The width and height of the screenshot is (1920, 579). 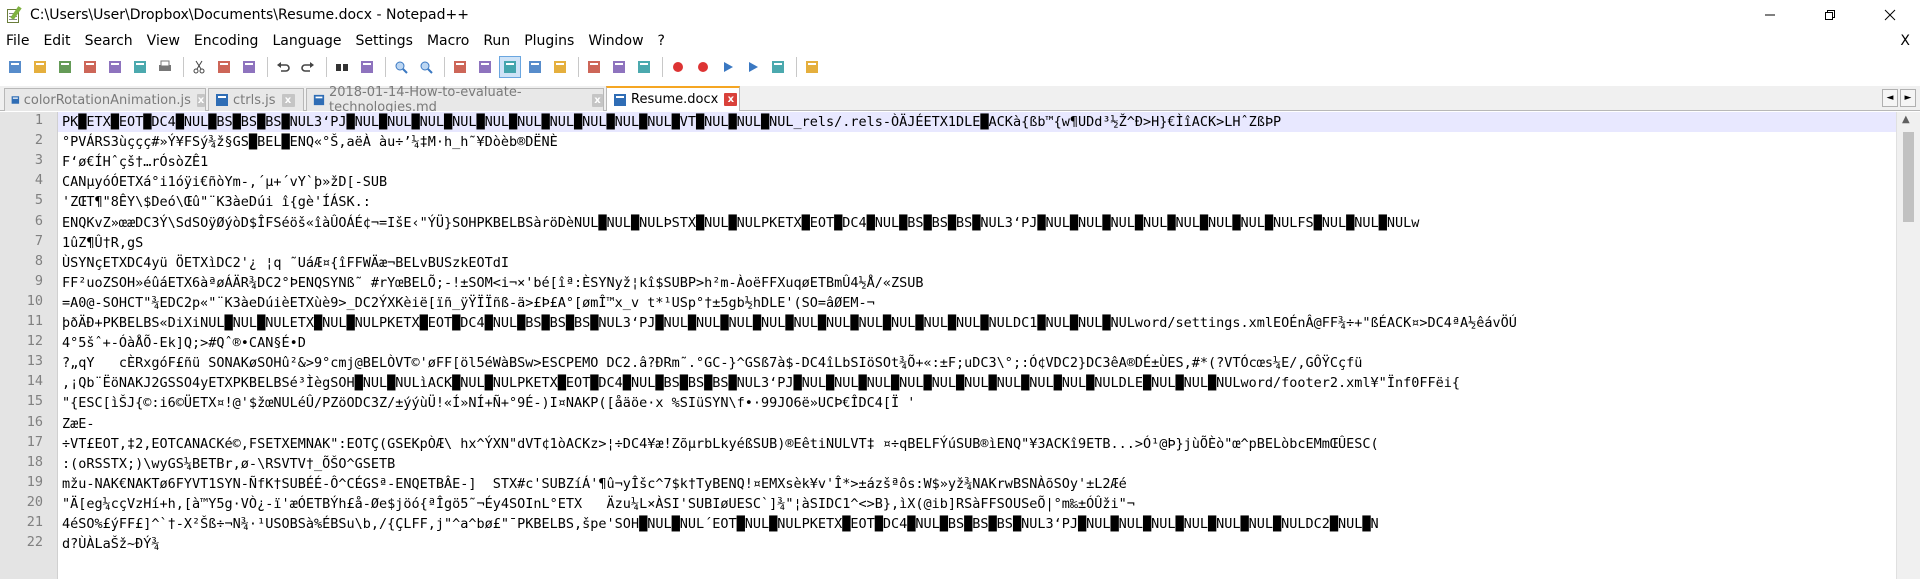 I want to click on line-number: 4, so click(x=38, y=180).